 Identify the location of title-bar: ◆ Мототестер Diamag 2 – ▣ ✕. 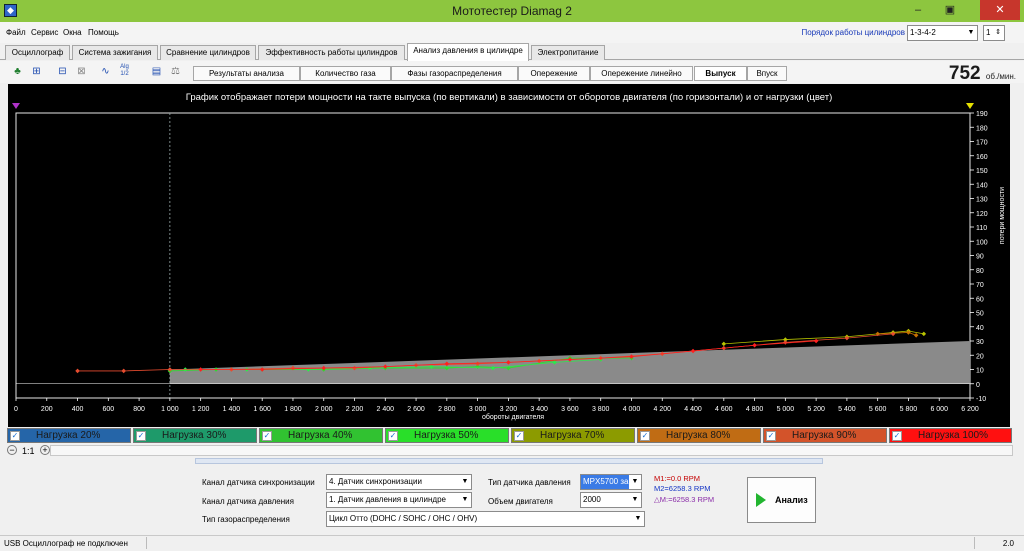
(512, 11).